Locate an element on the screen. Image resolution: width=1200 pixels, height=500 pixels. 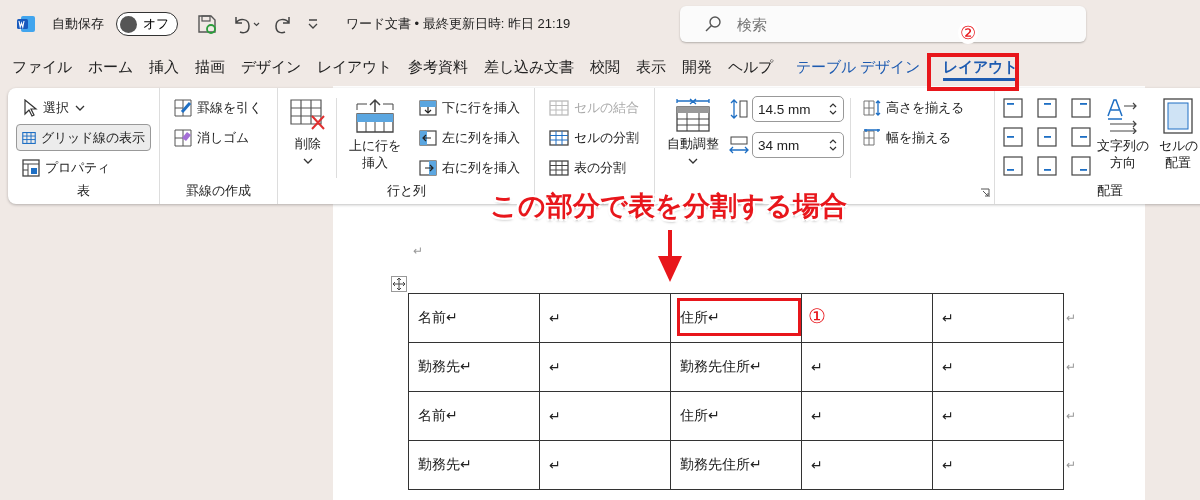
ribbon-tab: テーブル デザイン is located at coordinates (858, 67).